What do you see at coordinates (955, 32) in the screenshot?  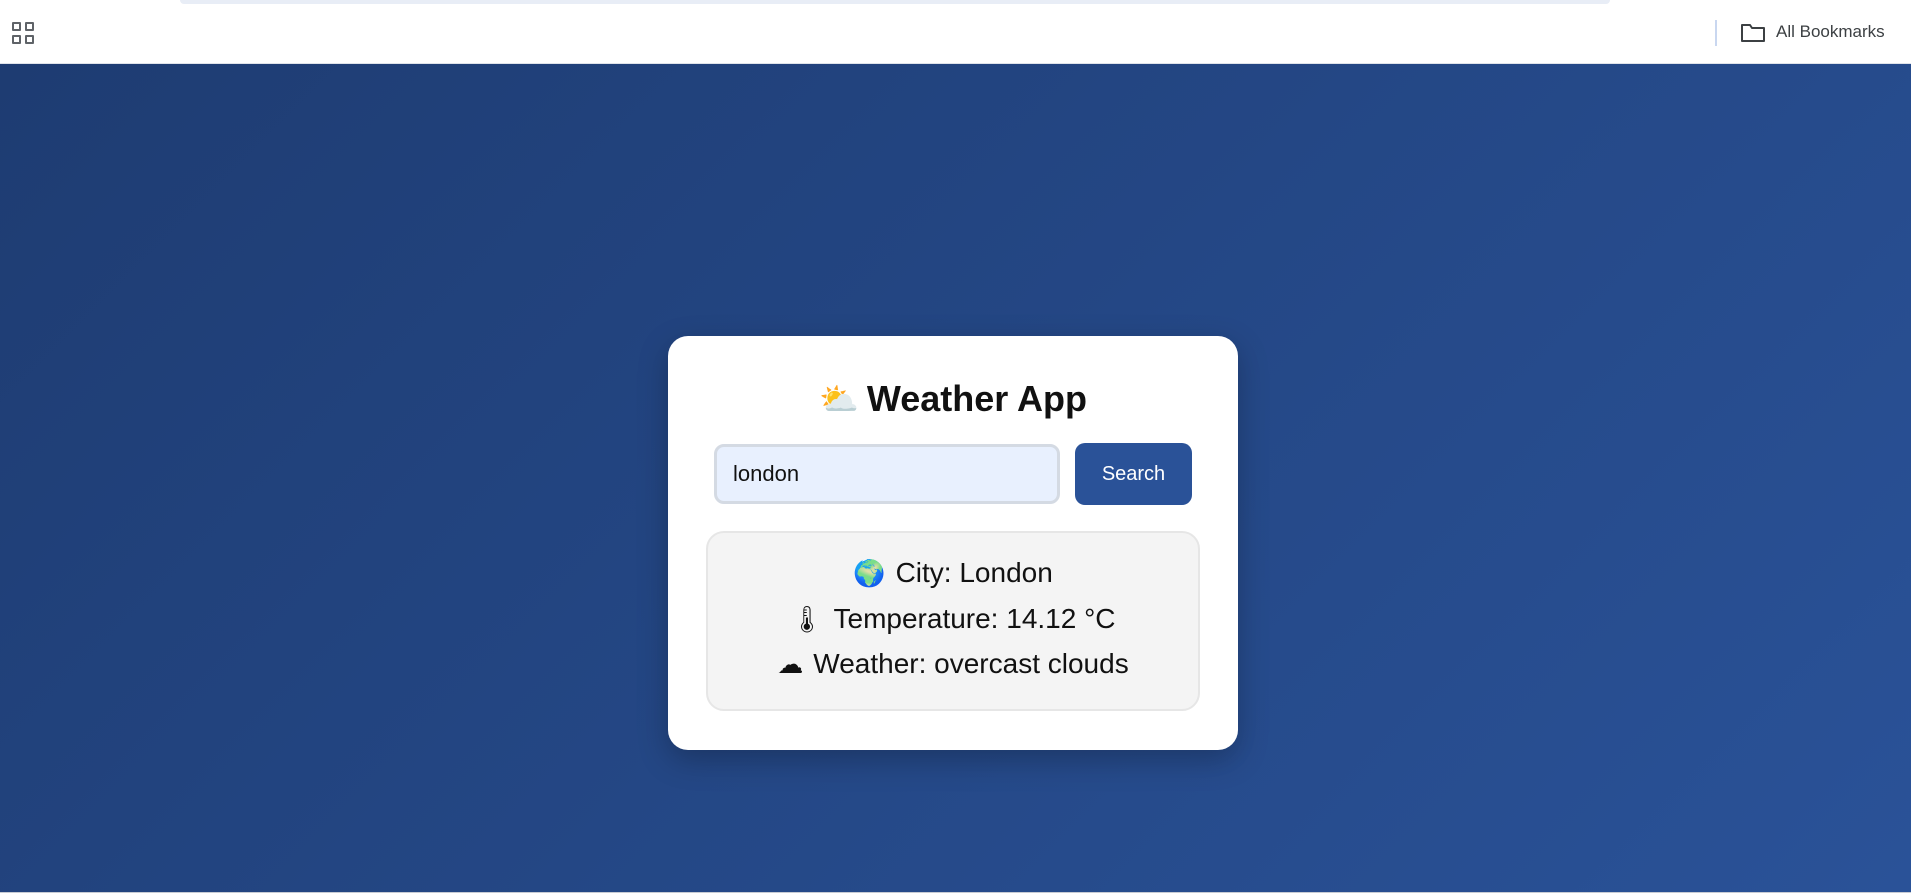 I see `bookmarks-bar: All Bookmarks` at bounding box center [955, 32].